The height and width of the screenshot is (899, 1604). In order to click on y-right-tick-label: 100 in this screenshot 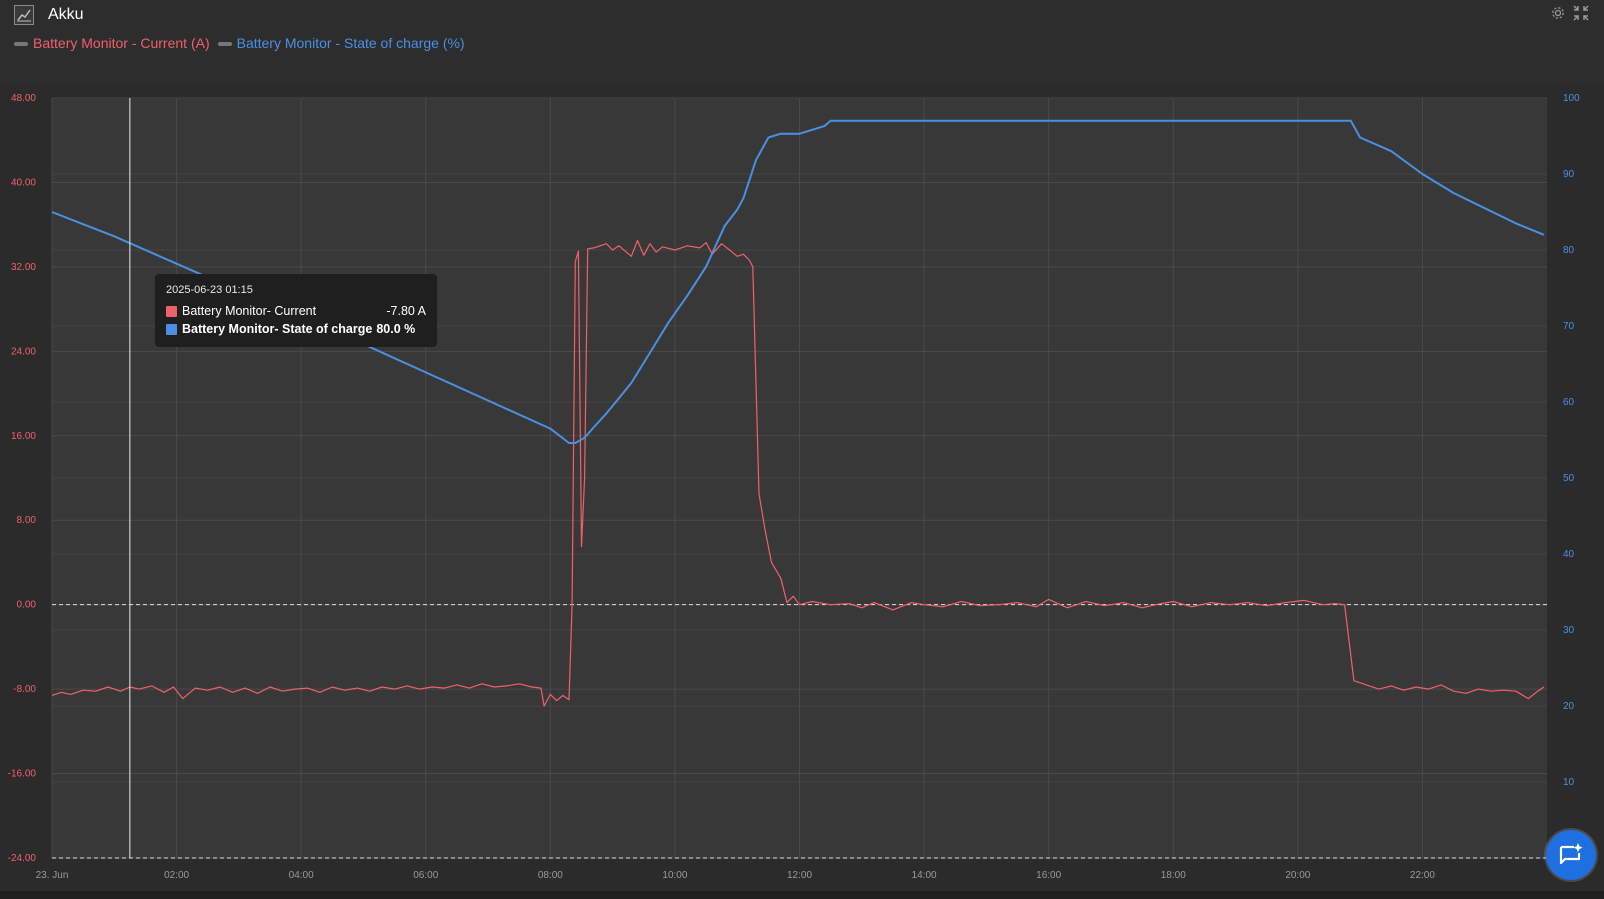, I will do `click(1571, 98)`.